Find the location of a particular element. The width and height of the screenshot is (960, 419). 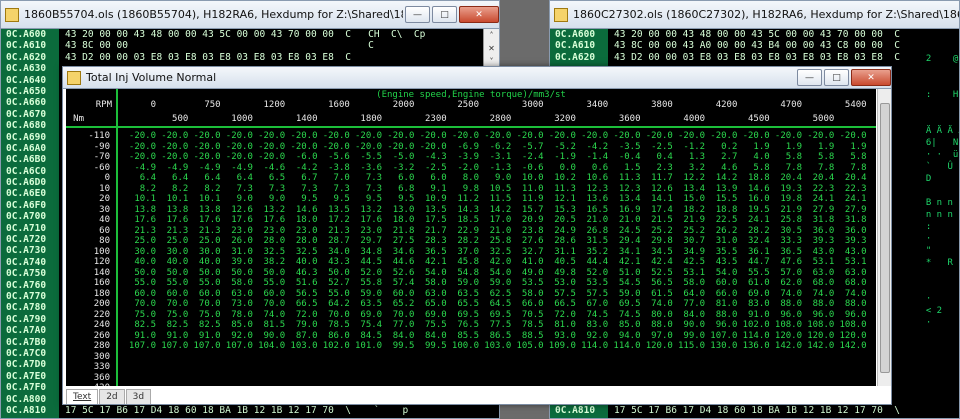

map-cell: 96.0 is located at coordinates (847, 315).